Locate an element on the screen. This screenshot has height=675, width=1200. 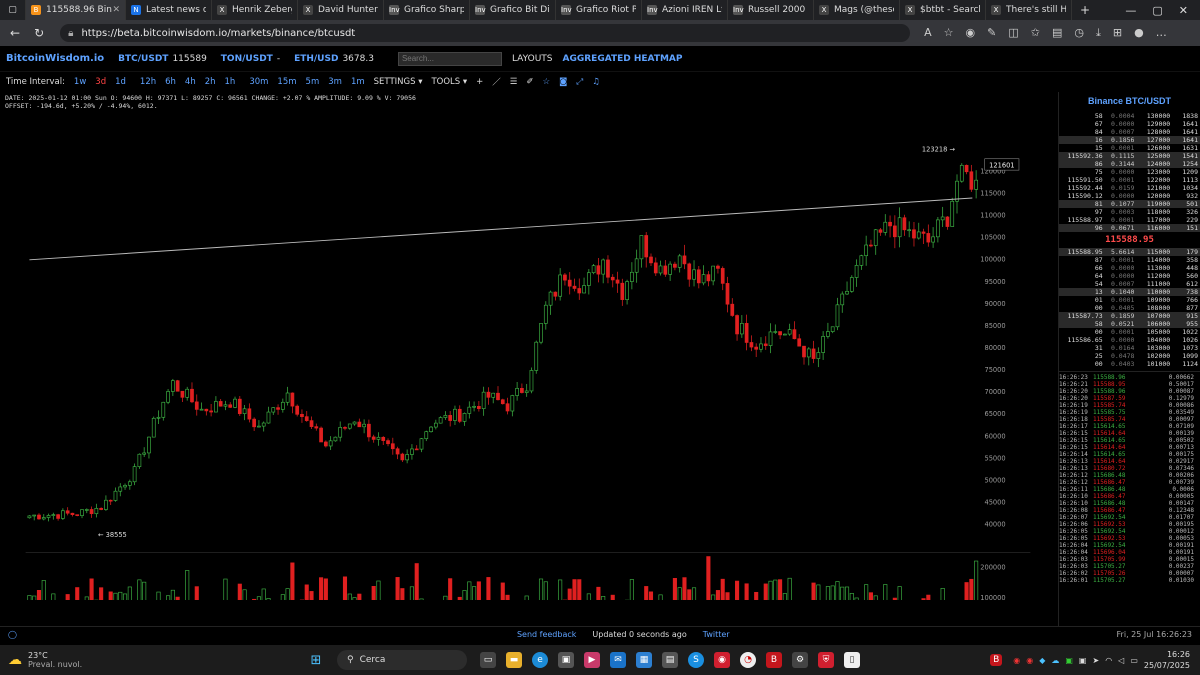
pair-tonusdt: TON/USDT is located at coordinates (247, 59).